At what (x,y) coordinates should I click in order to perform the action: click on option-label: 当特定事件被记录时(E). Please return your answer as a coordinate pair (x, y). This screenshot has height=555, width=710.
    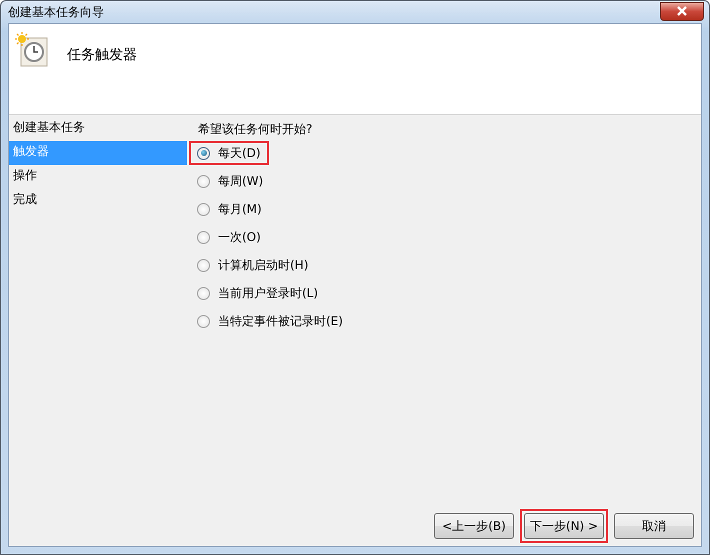
    Looking at the image, I should click on (280, 321).